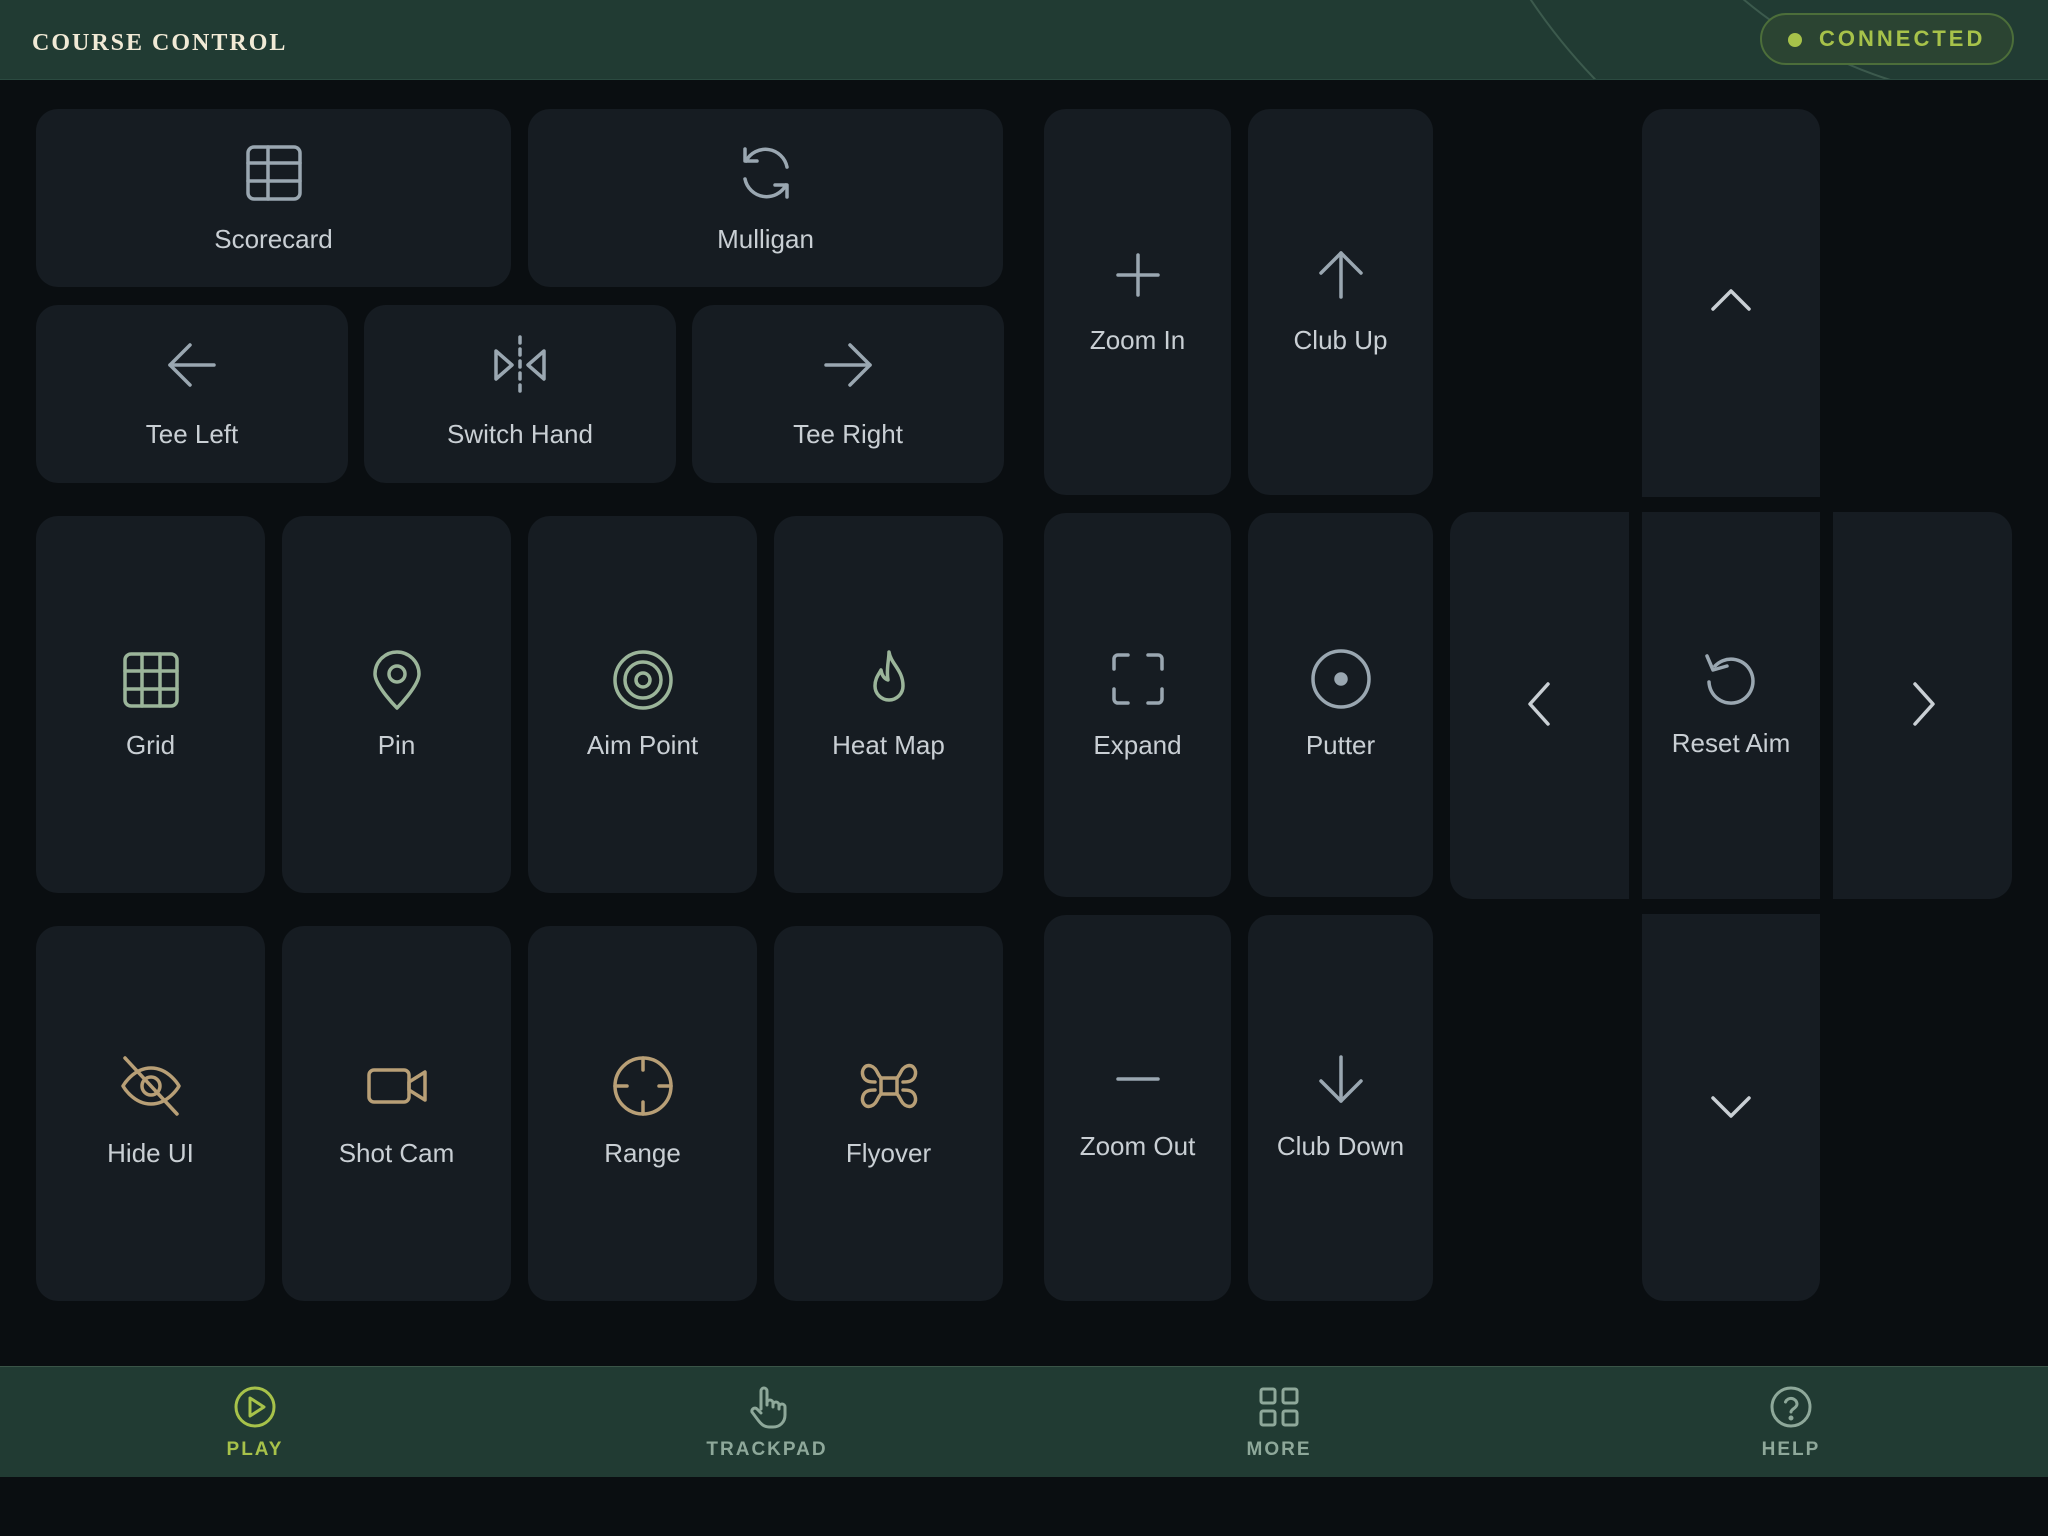 The image size is (2048, 1536). What do you see at coordinates (1710, 39) in the screenshot?
I see `decorative-arcs` at bounding box center [1710, 39].